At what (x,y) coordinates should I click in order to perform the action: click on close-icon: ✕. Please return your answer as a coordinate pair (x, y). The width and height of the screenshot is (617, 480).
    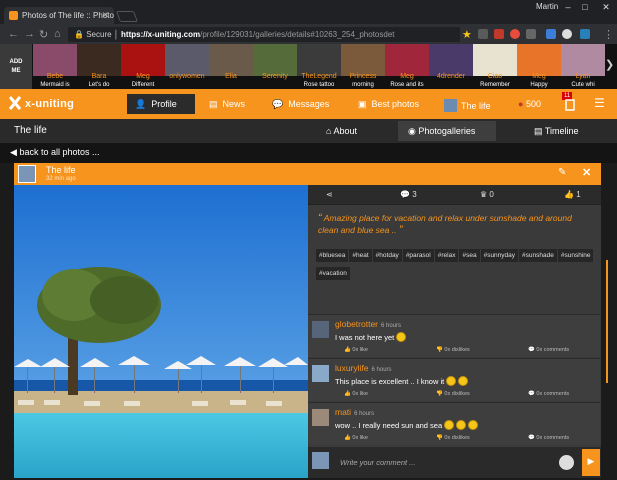
    Looking at the image, I should click on (586, 172).